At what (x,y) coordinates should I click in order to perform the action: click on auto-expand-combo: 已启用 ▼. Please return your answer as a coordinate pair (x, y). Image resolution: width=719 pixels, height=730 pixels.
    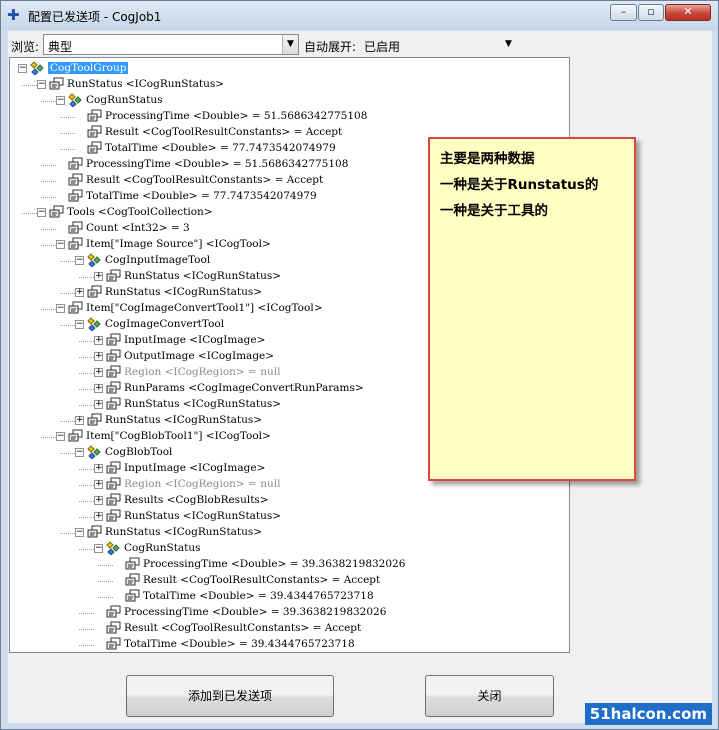
    Looking at the image, I should click on (438, 44).